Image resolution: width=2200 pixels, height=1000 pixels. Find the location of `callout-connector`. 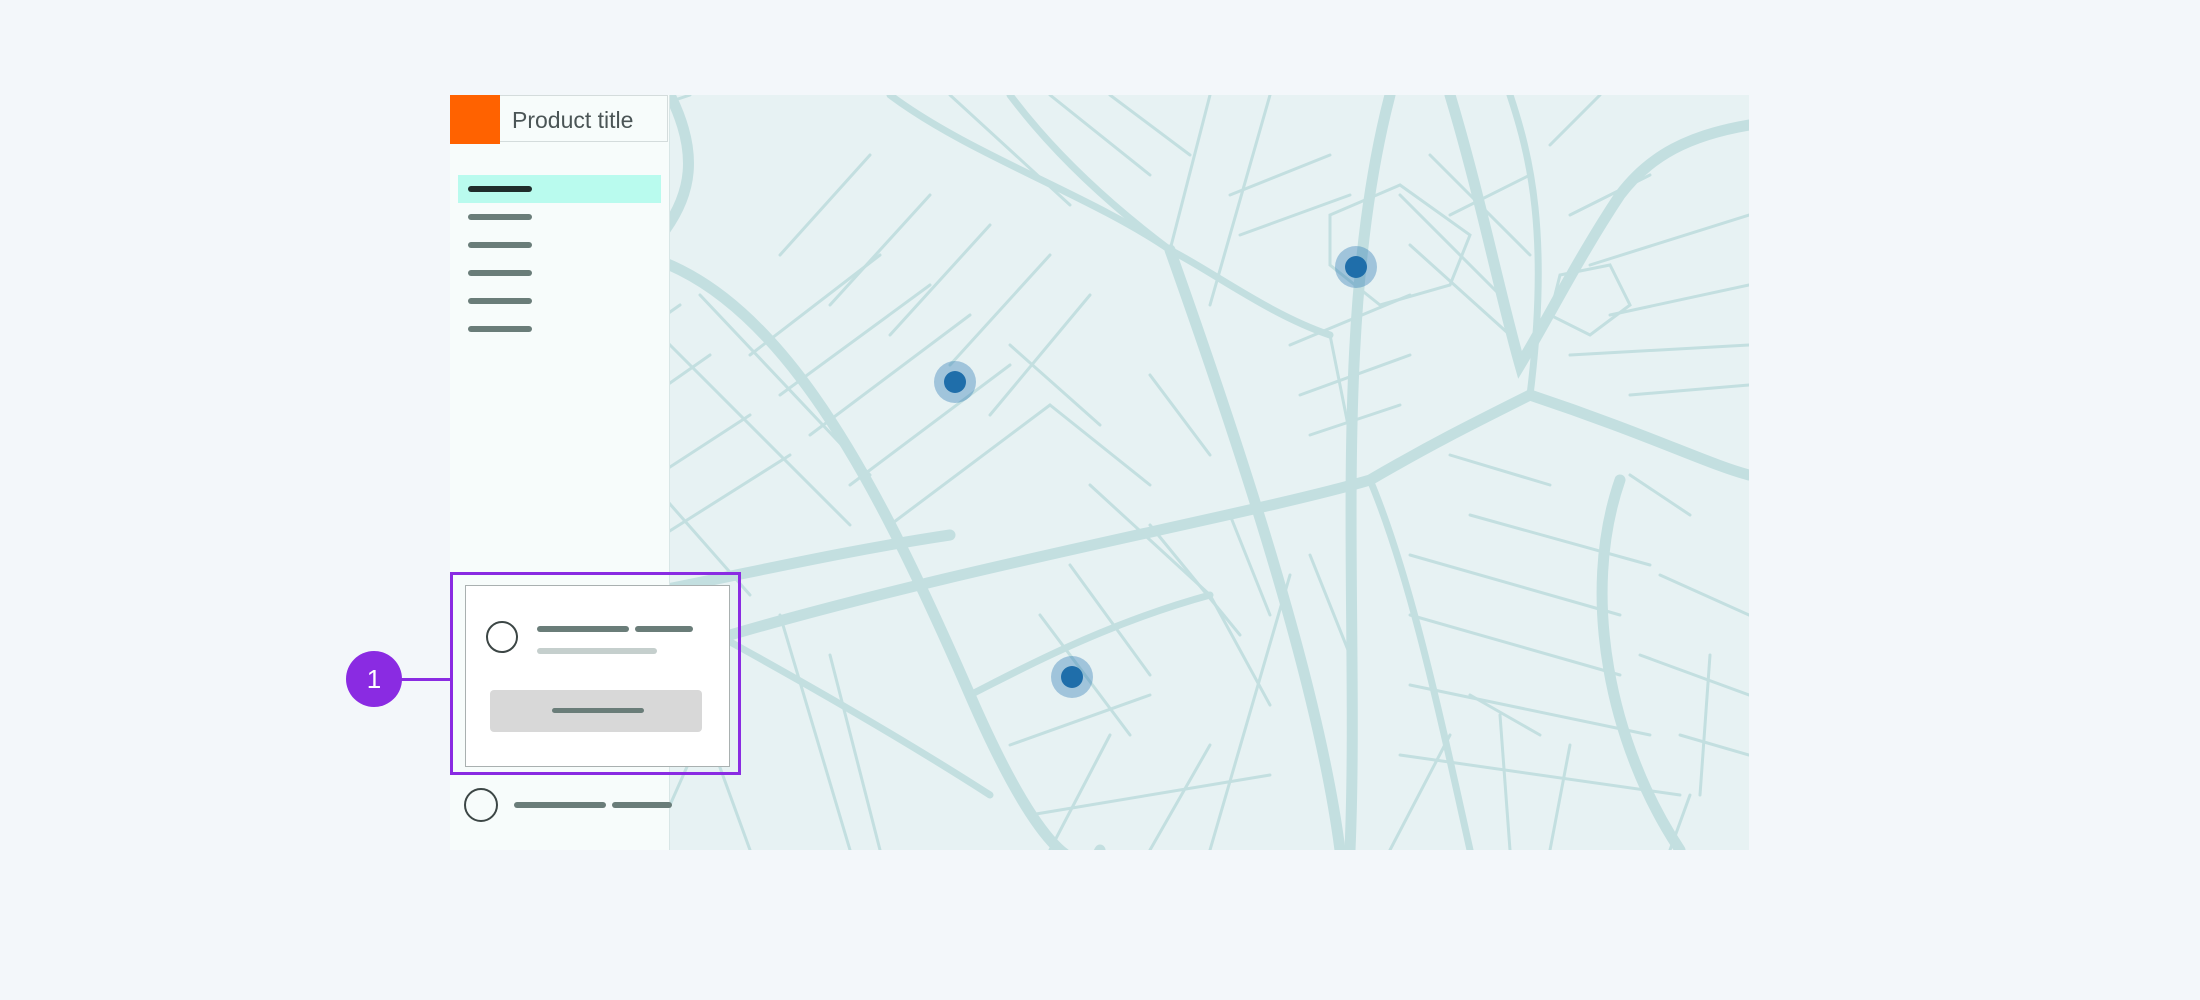

callout-connector is located at coordinates (425, 679).